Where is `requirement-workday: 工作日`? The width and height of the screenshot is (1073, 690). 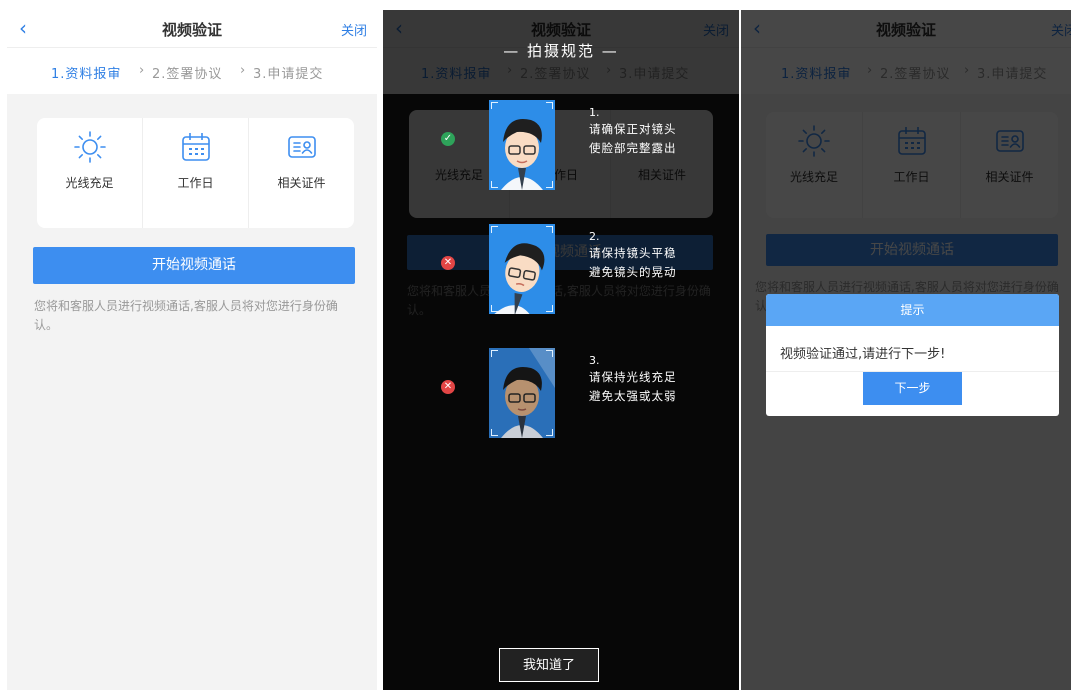
requirement-workday: 工作日 is located at coordinates (196, 173).